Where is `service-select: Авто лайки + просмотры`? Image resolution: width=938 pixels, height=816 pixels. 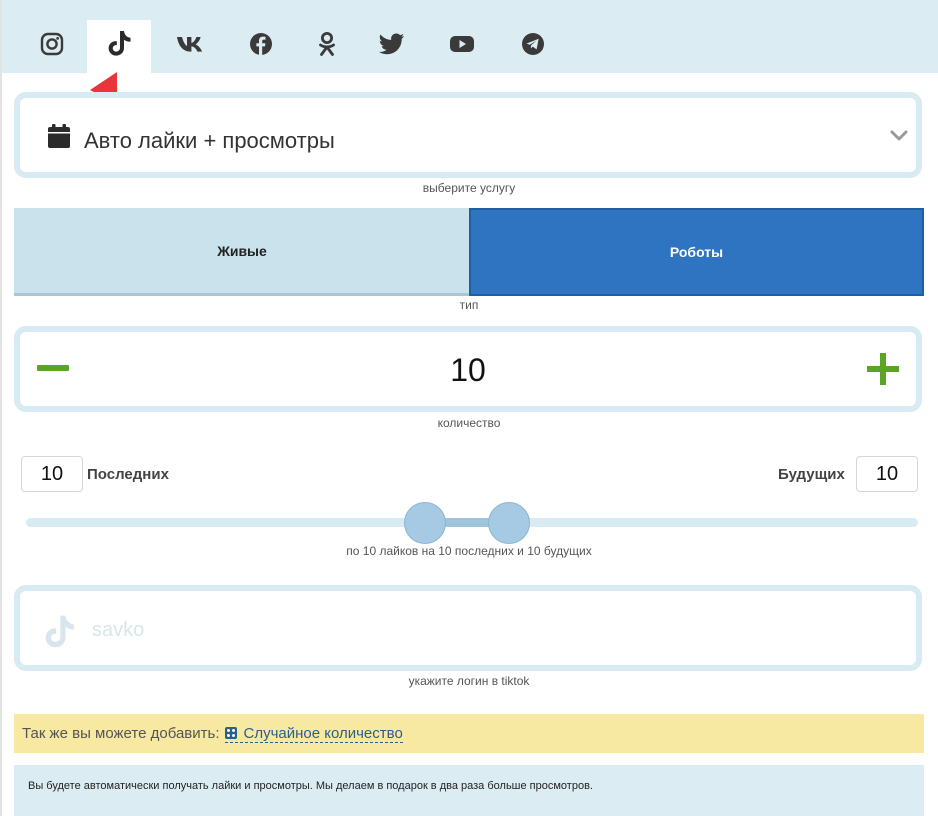
service-select: Авто лайки + просмотры is located at coordinates (468, 135).